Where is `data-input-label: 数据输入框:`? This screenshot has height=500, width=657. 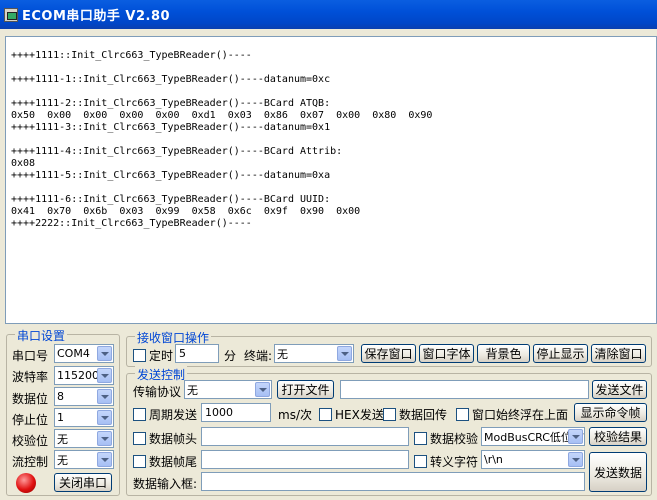 data-input-label: 数据输入框: is located at coordinates (165, 484).